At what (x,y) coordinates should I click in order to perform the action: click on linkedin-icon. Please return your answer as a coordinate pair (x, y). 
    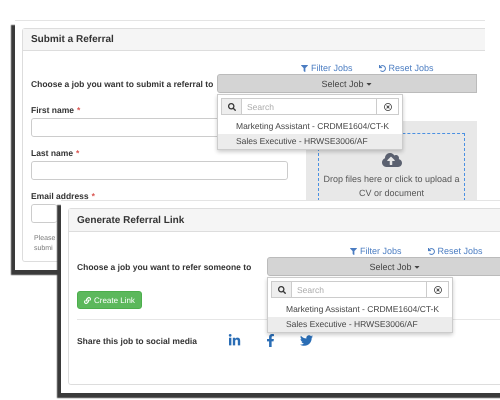
    Looking at the image, I should click on (234, 340).